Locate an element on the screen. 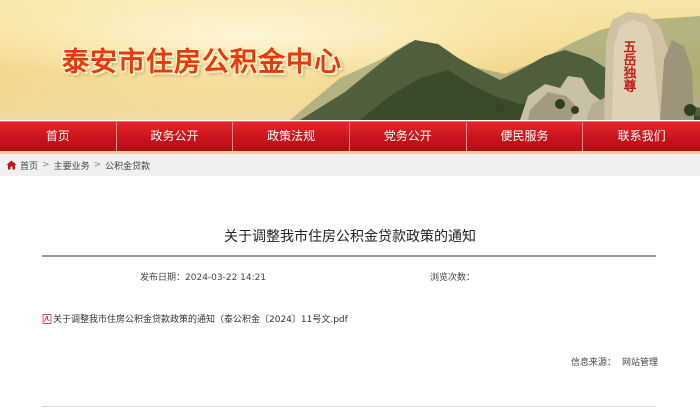 Image resolution: width=700 pixels, height=413 pixels. site-title: 泰安市住房公积金中心 is located at coordinates (202, 62).